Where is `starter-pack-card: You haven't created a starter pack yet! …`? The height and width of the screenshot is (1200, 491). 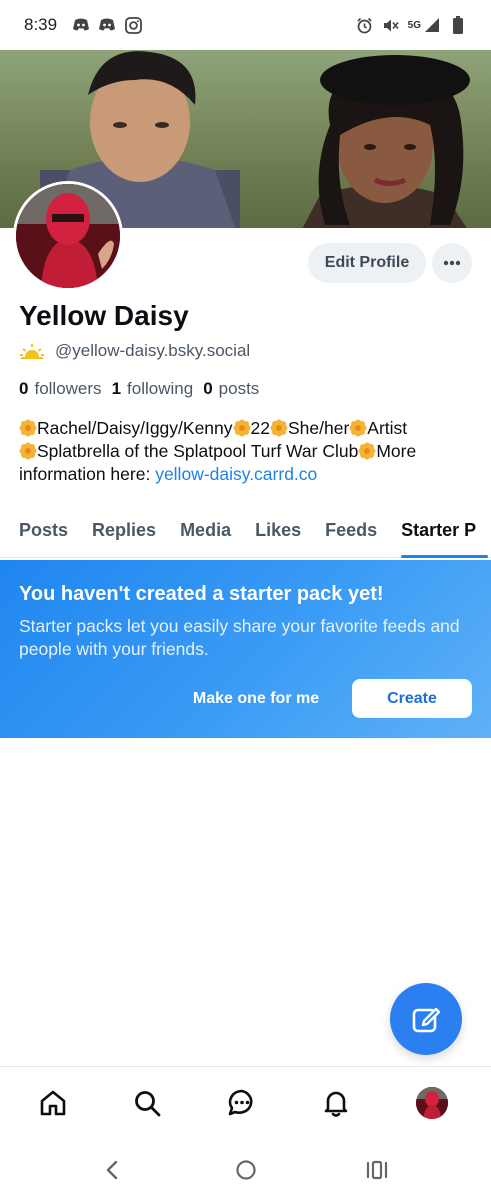
starter-pack-card: You haven't created a starter pack yet! … is located at coordinates (245, 649).